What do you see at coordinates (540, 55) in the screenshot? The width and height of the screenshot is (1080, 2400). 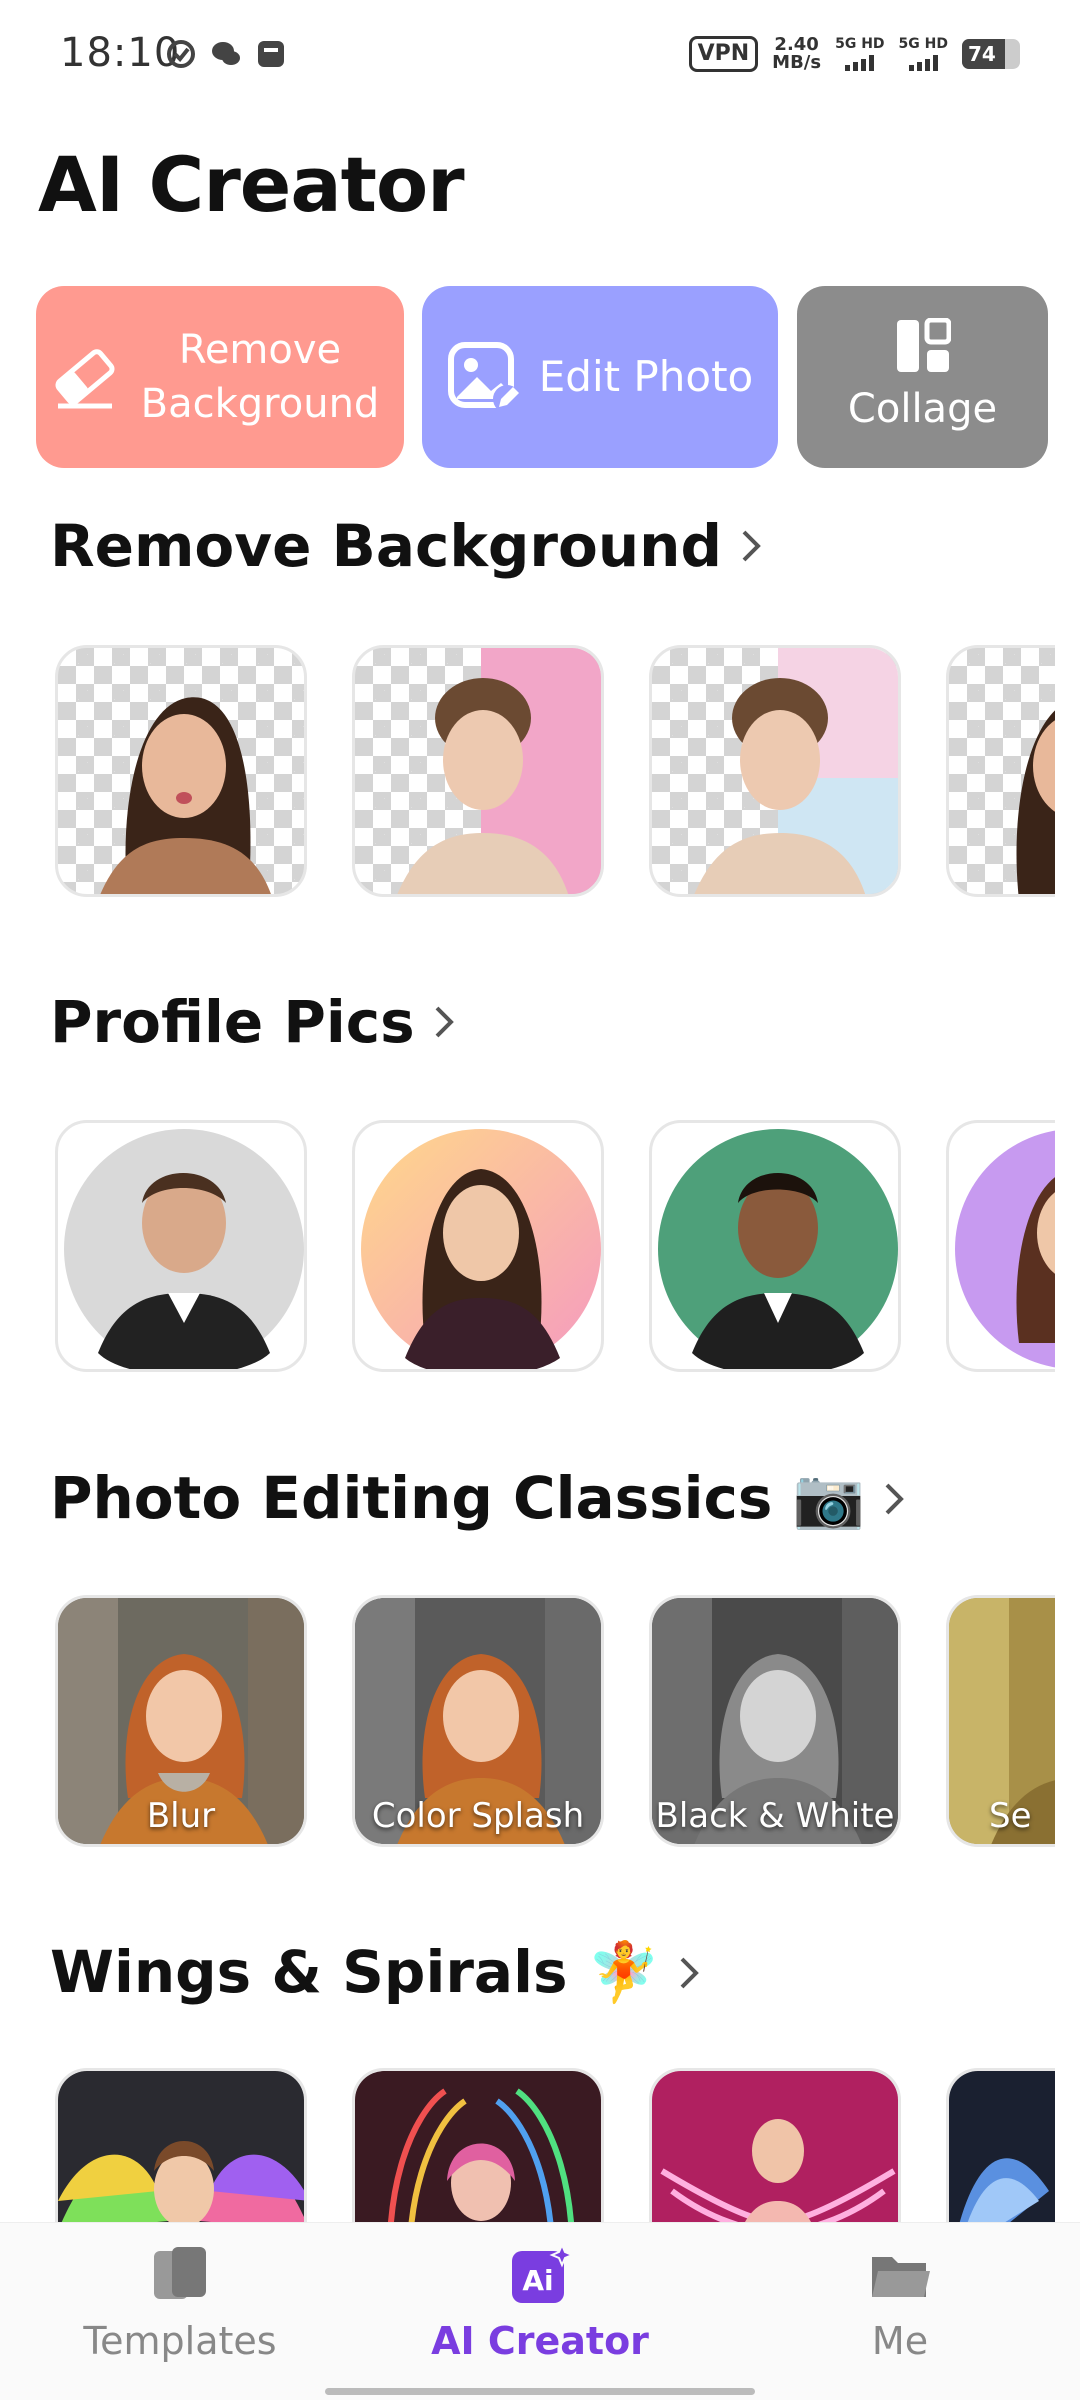 I see `status-bar: 18:10 VPN 2.40 MB/s 5G HD 5G HD 74` at bounding box center [540, 55].